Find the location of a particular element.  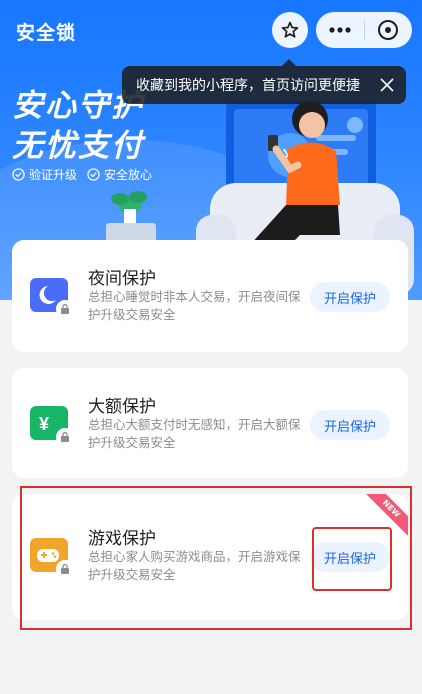

favorite-tooltip: 收藏到我的小程序，首页访问更便捷 is located at coordinates (264, 81).